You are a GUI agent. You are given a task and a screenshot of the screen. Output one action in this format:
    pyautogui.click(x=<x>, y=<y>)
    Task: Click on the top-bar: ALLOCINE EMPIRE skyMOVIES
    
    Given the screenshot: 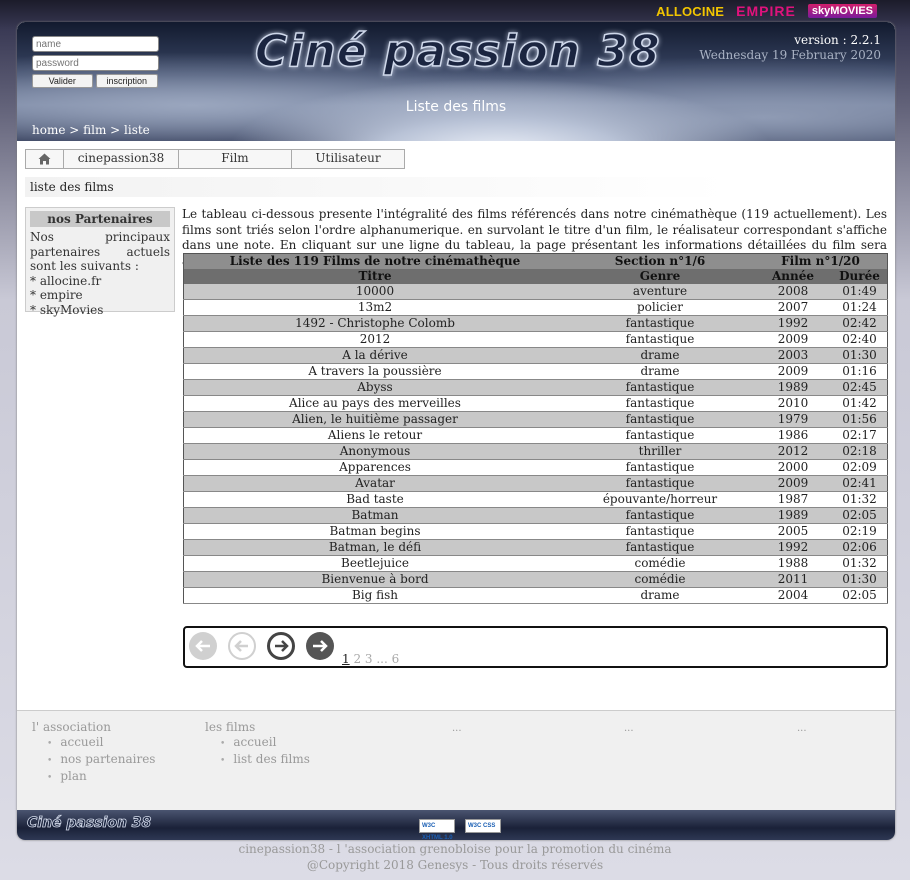 What is the action you would take?
    pyautogui.click(x=455, y=11)
    